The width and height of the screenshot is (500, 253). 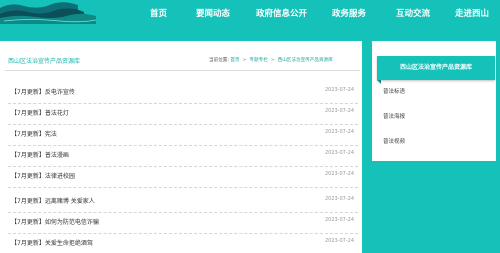 What do you see at coordinates (55, 221) in the screenshot?
I see `article-title: 【7月更新】如何为防范电信诈骗` at bounding box center [55, 221].